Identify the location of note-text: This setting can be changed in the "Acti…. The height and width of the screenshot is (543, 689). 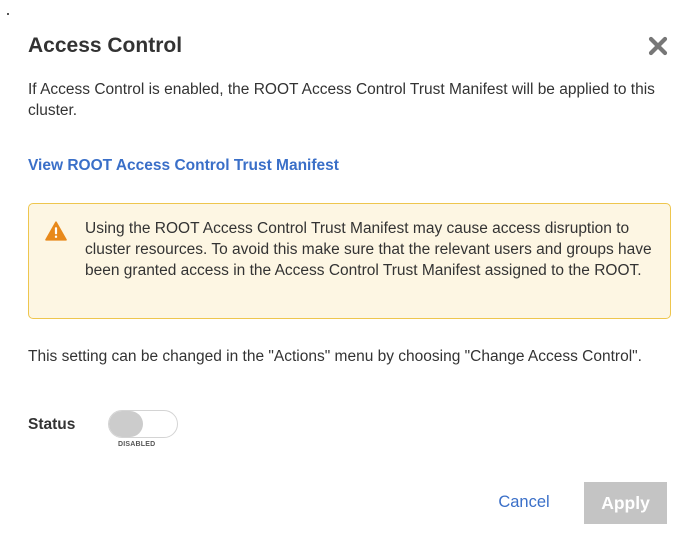
(335, 356).